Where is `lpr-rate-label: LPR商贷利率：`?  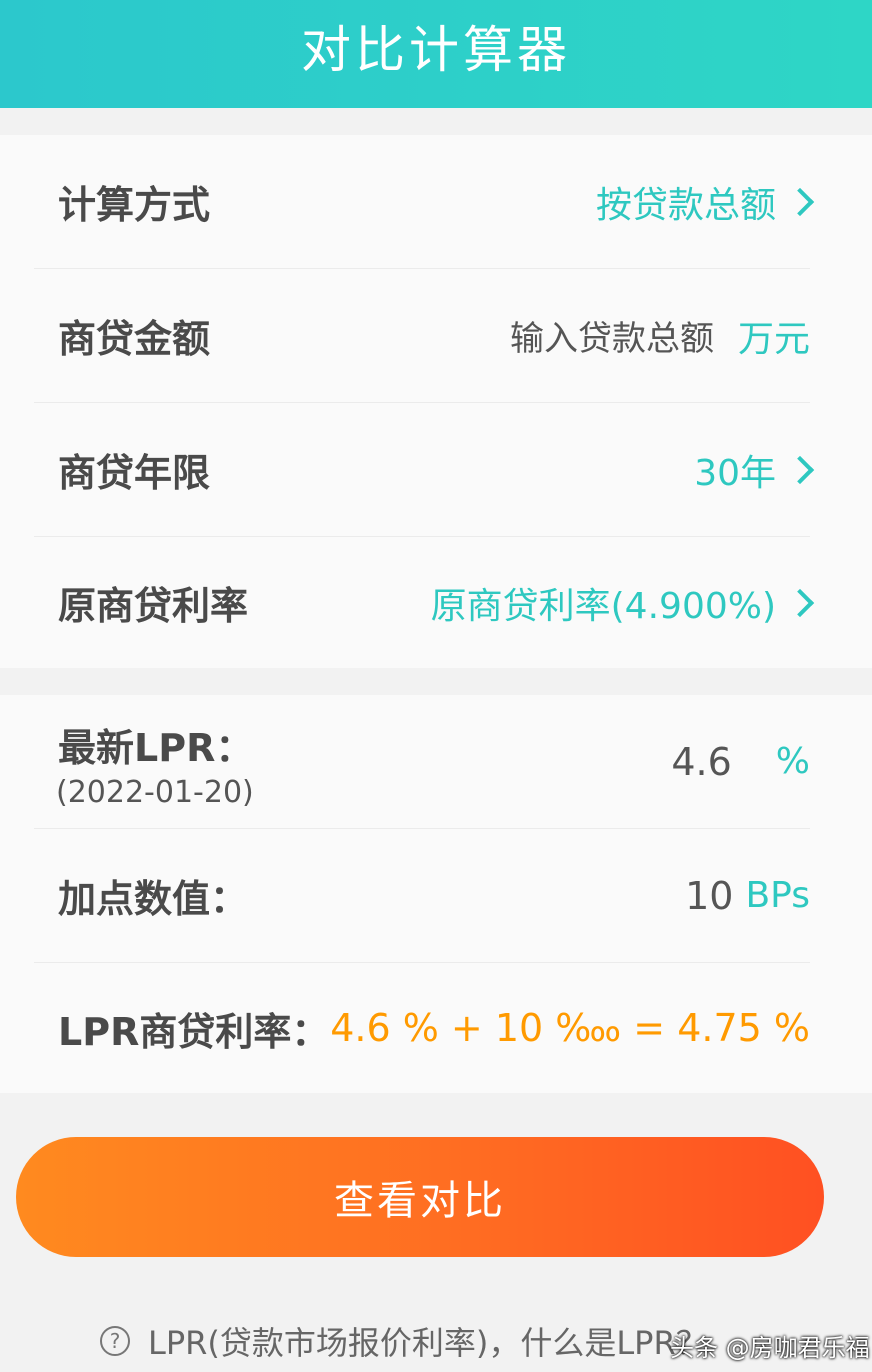 lpr-rate-label: LPR商贷利率： is located at coordinates (194, 1031).